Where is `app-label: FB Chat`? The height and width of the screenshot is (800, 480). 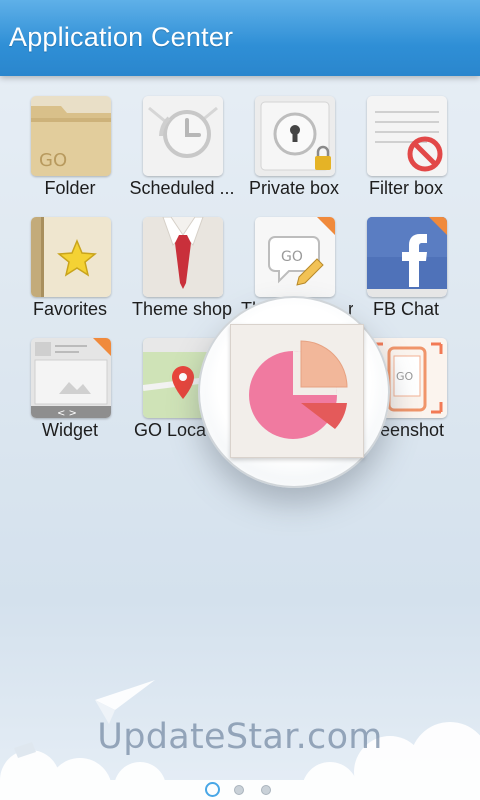 app-label: FB Chat is located at coordinates (406, 309).